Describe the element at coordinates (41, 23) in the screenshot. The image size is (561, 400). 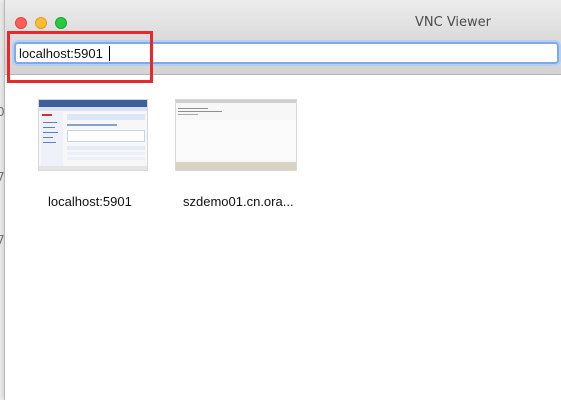
I see `minimize-button` at that location.